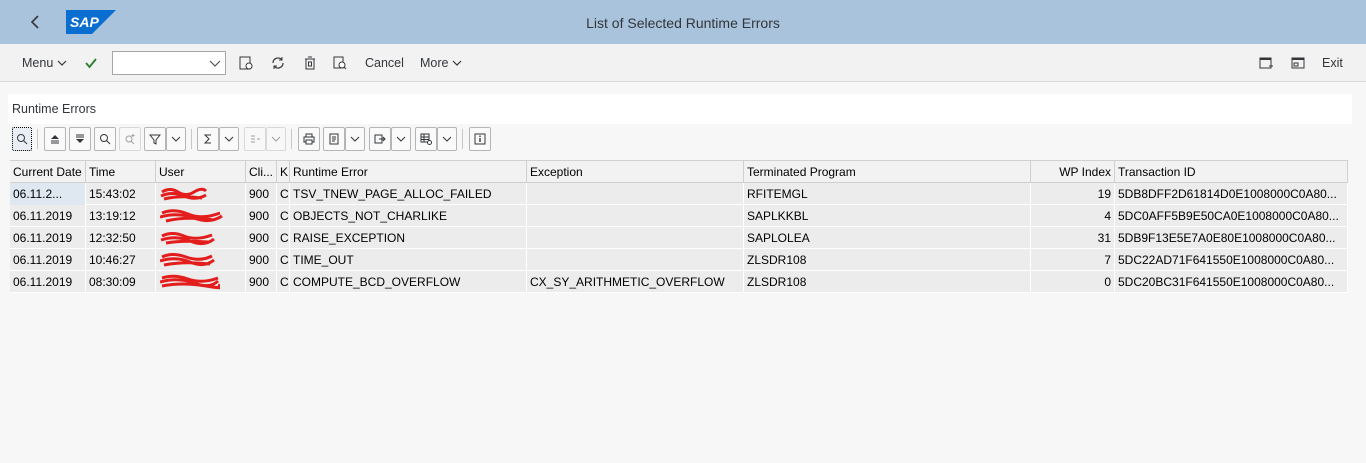 The image size is (1366, 463). Describe the element at coordinates (340, 63) in the screenshot. I see `find-variant-button` at that location.